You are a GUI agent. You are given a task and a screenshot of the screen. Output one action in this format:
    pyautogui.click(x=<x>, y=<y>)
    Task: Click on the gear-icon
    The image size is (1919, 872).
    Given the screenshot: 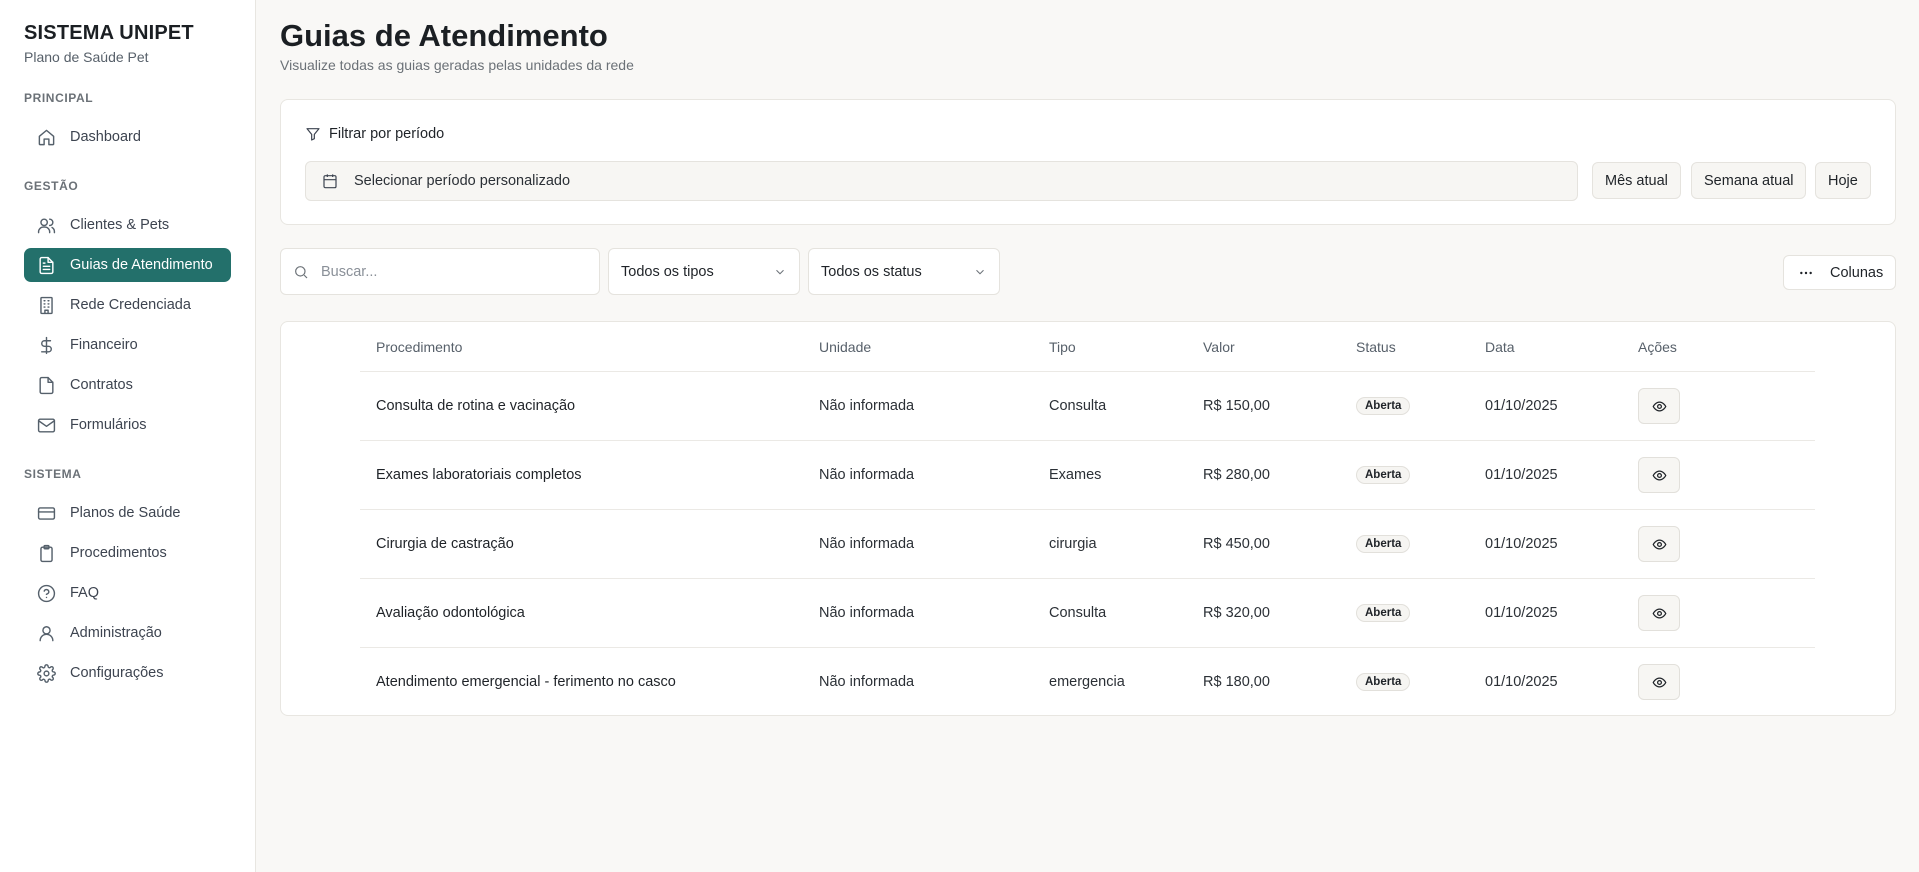 What is the action you would take?
    pyautogui.click(x=46, y=673)
    